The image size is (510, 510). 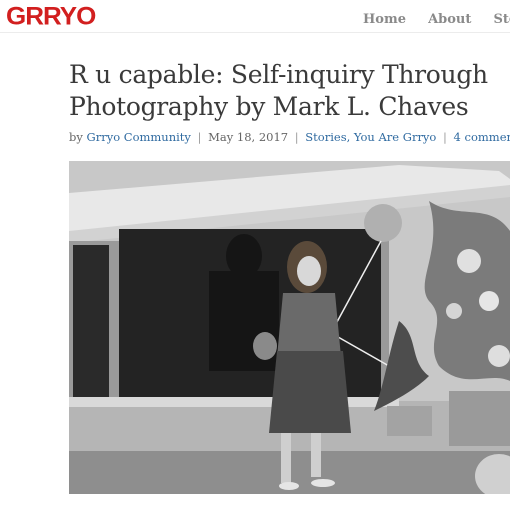 I want to click on nav-item-home: Home, so click(x=384, y=19).